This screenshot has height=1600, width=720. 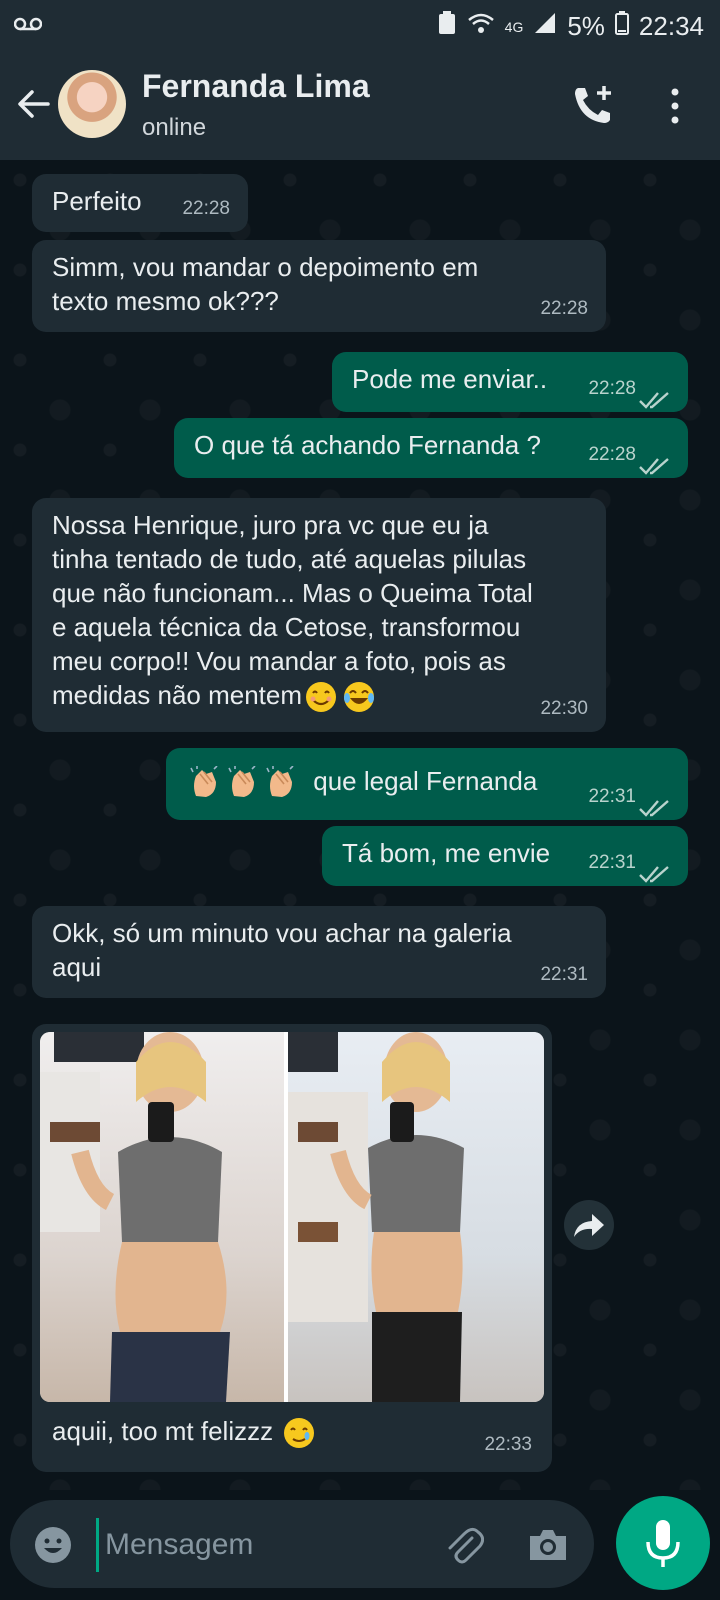 I want to click on battery-level: 5%, so click(x=586, y=26).